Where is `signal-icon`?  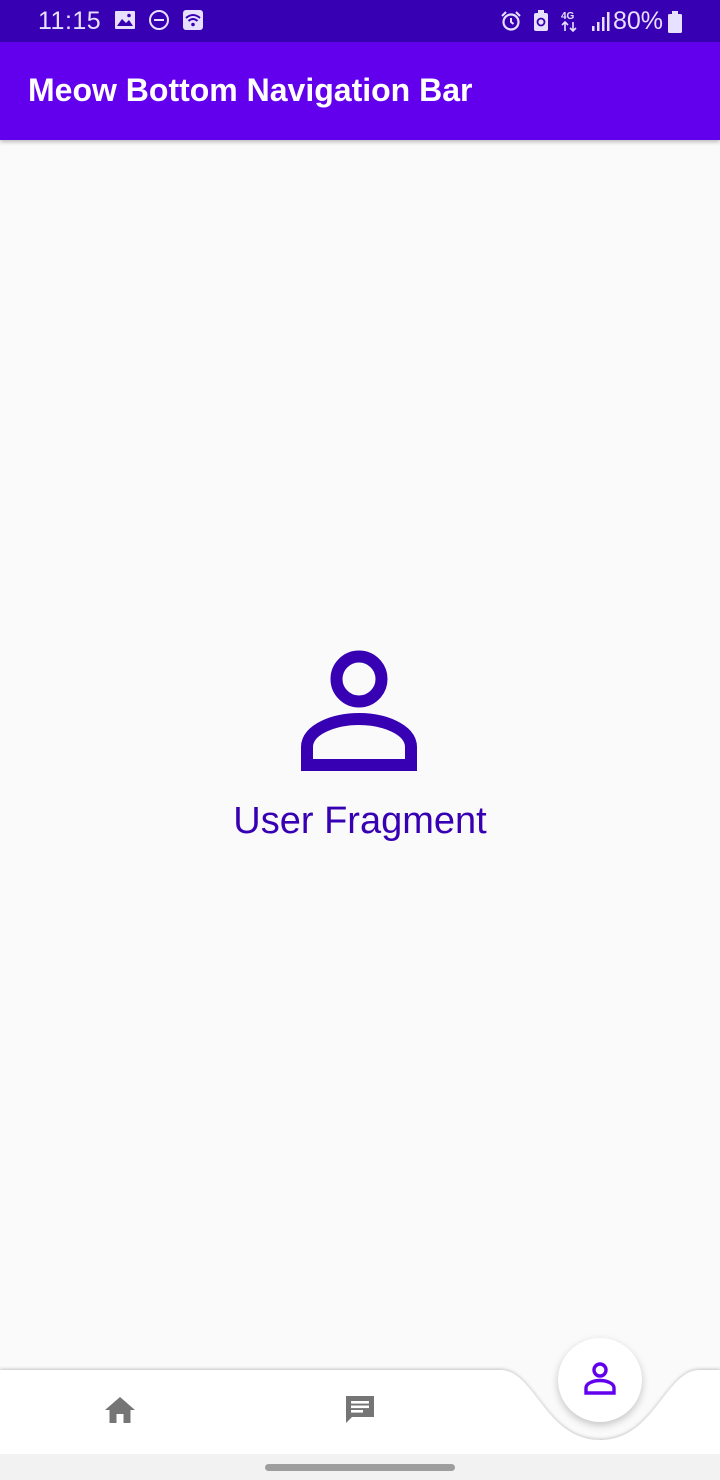 signal-icon is located at coordinates (601, 23).